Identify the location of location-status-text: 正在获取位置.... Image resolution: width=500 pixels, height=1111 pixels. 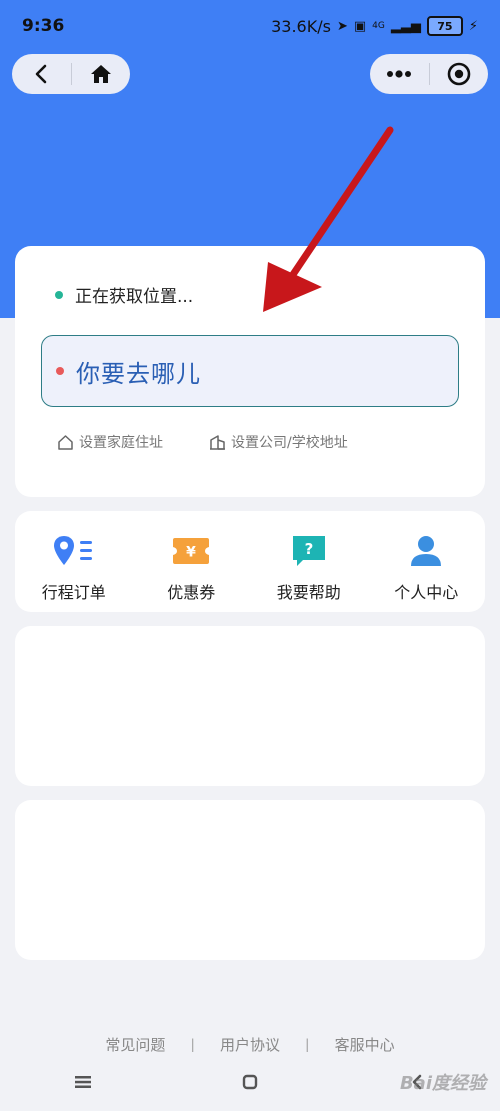
(134, 297).